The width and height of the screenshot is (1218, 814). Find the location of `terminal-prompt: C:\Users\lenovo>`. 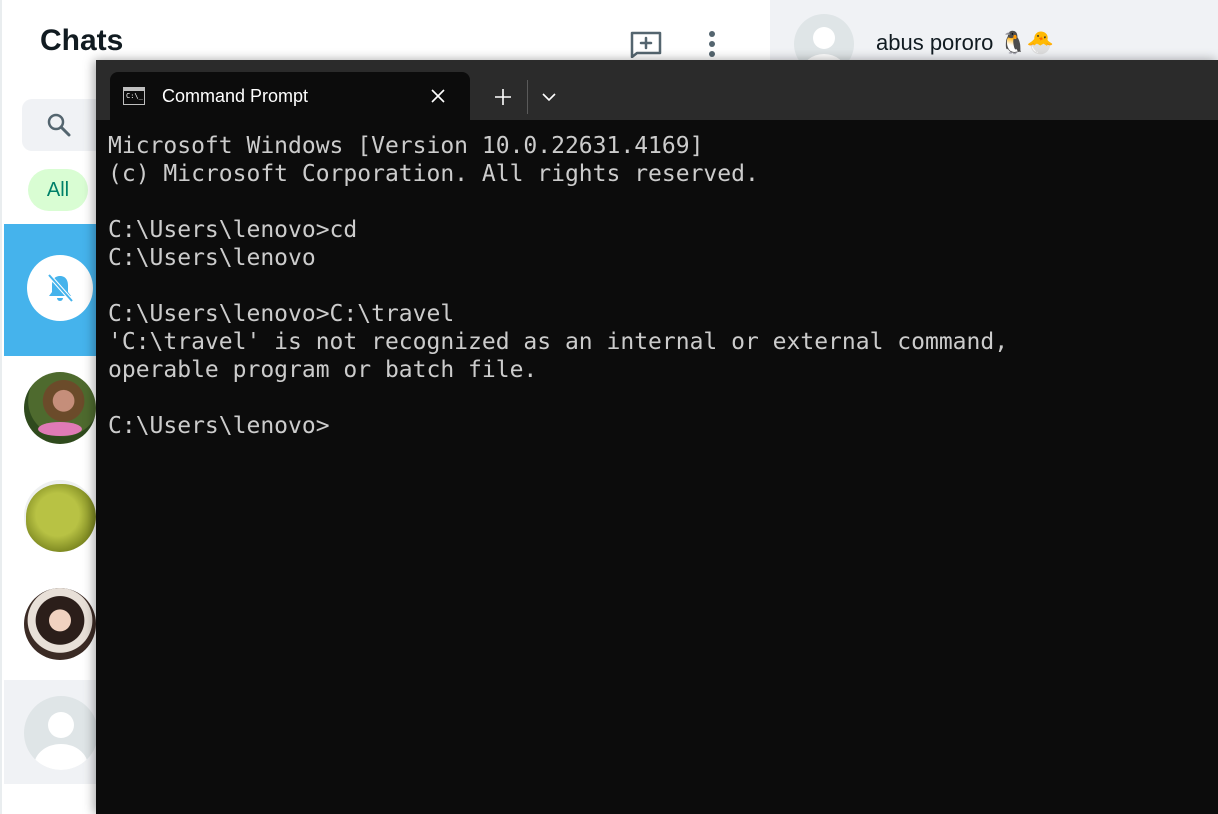

terminal-prompt: C:\Users\lenovo> is located at coordinates (658, 426).